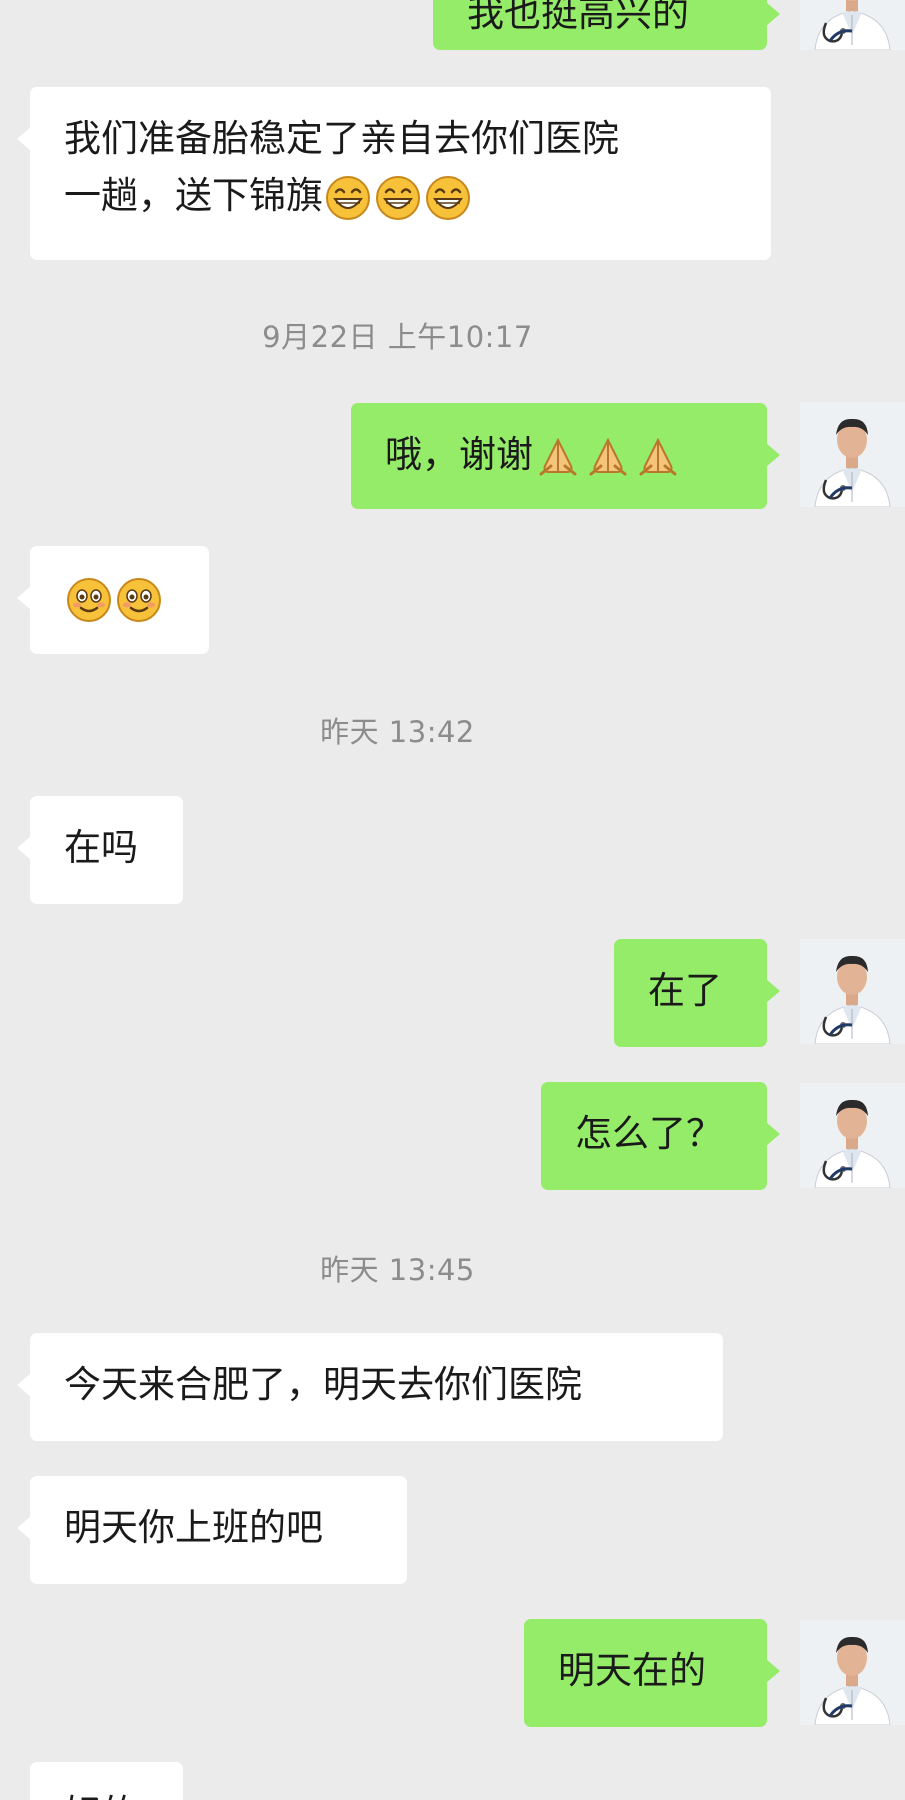 The width and height of the screenshot is (905, 1800). I want to click on message-bubble-incoming: 我们准备胎稳定了亲自去你们医院 一趟，送下锦旗, so click(394, 173).